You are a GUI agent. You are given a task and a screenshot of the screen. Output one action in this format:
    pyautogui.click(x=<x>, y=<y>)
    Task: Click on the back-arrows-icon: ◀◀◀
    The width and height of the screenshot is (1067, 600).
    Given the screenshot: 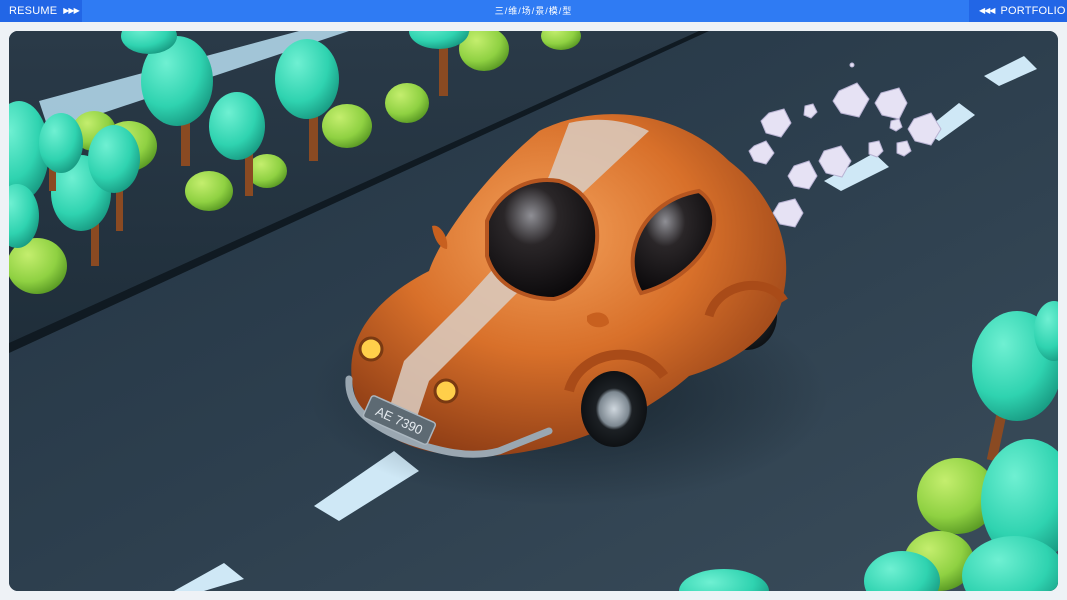 What is the action you would take?
    pyautogui.click(x=987, y=10)
    